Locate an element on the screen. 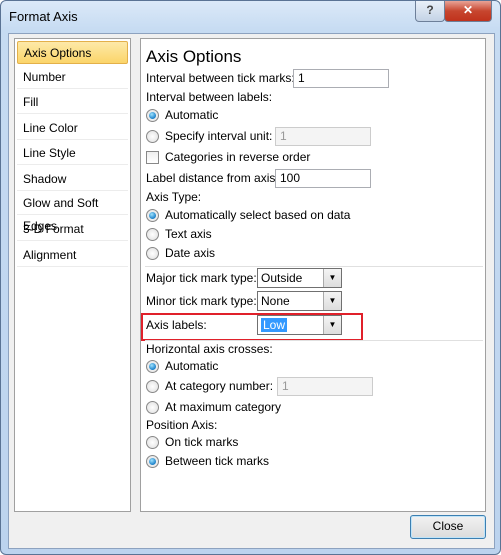 Image resolution: width=501 pixels, height=555 pixels. minor-tick-value: None is located at coordinates (275, 301).